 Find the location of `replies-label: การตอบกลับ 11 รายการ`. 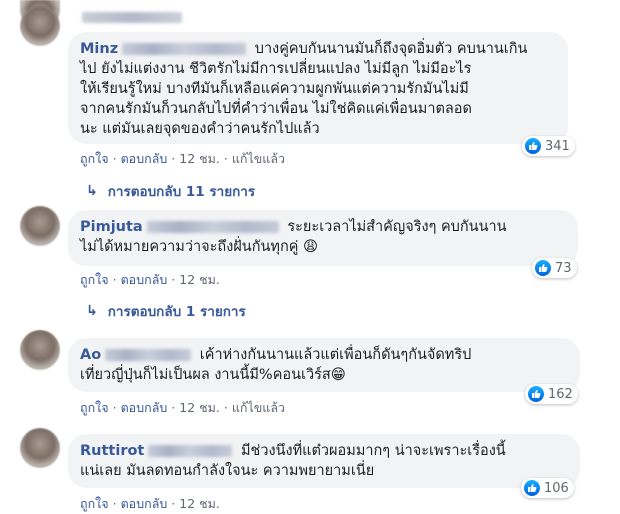

replies-label: การตอบกลับ 11 รายการ is located at coordinates (181, 192).